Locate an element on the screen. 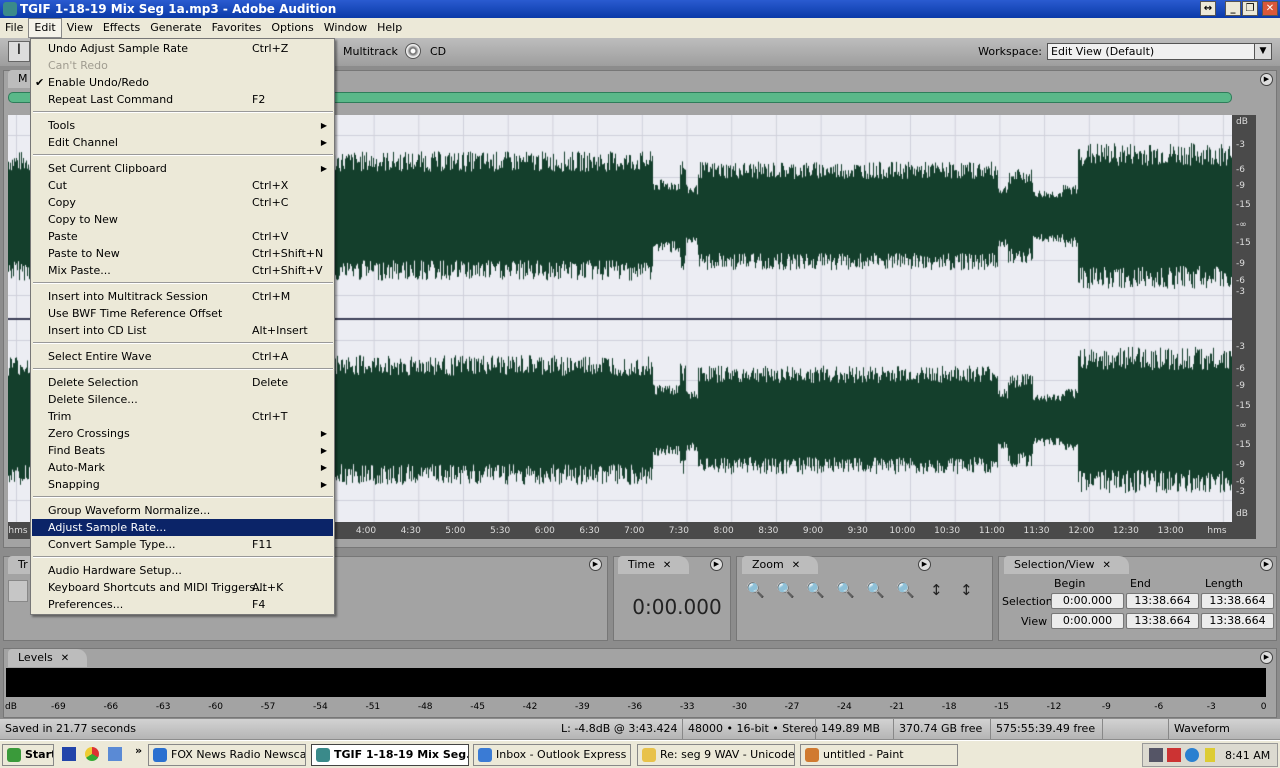  menu-effects: Effects is located at coordinates (121, 28).